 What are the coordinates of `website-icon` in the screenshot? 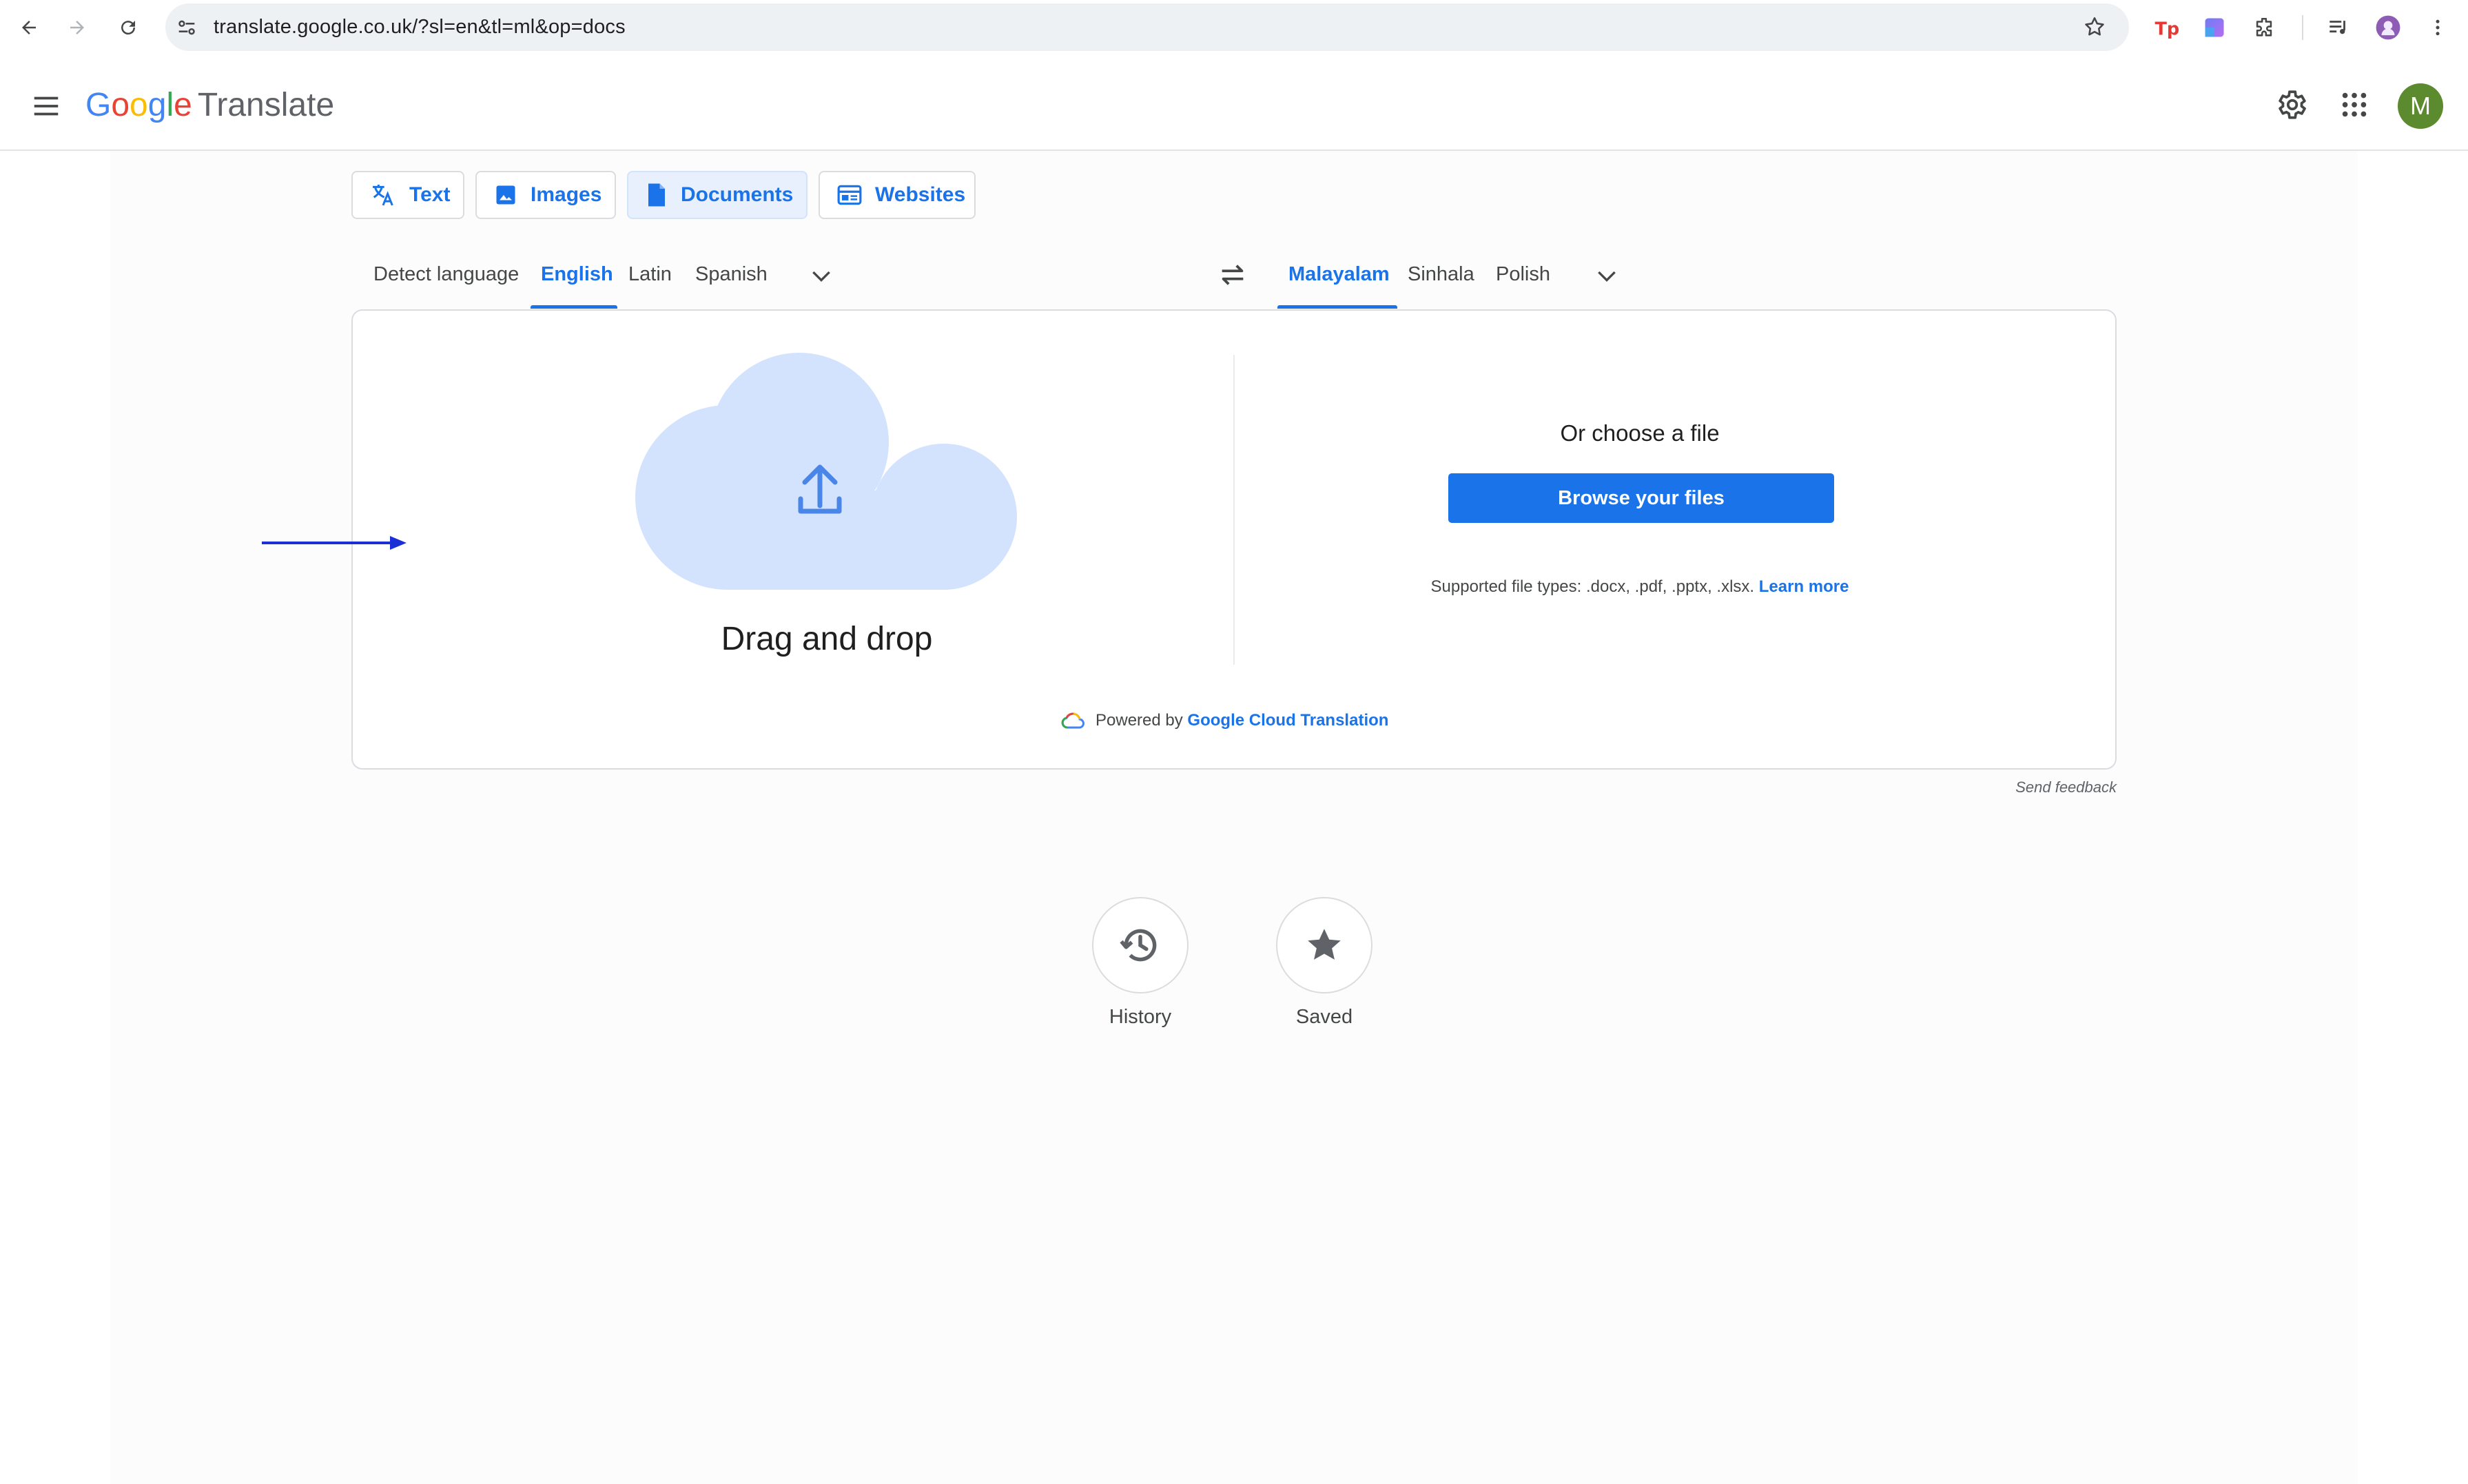 It's located at (849, 195).